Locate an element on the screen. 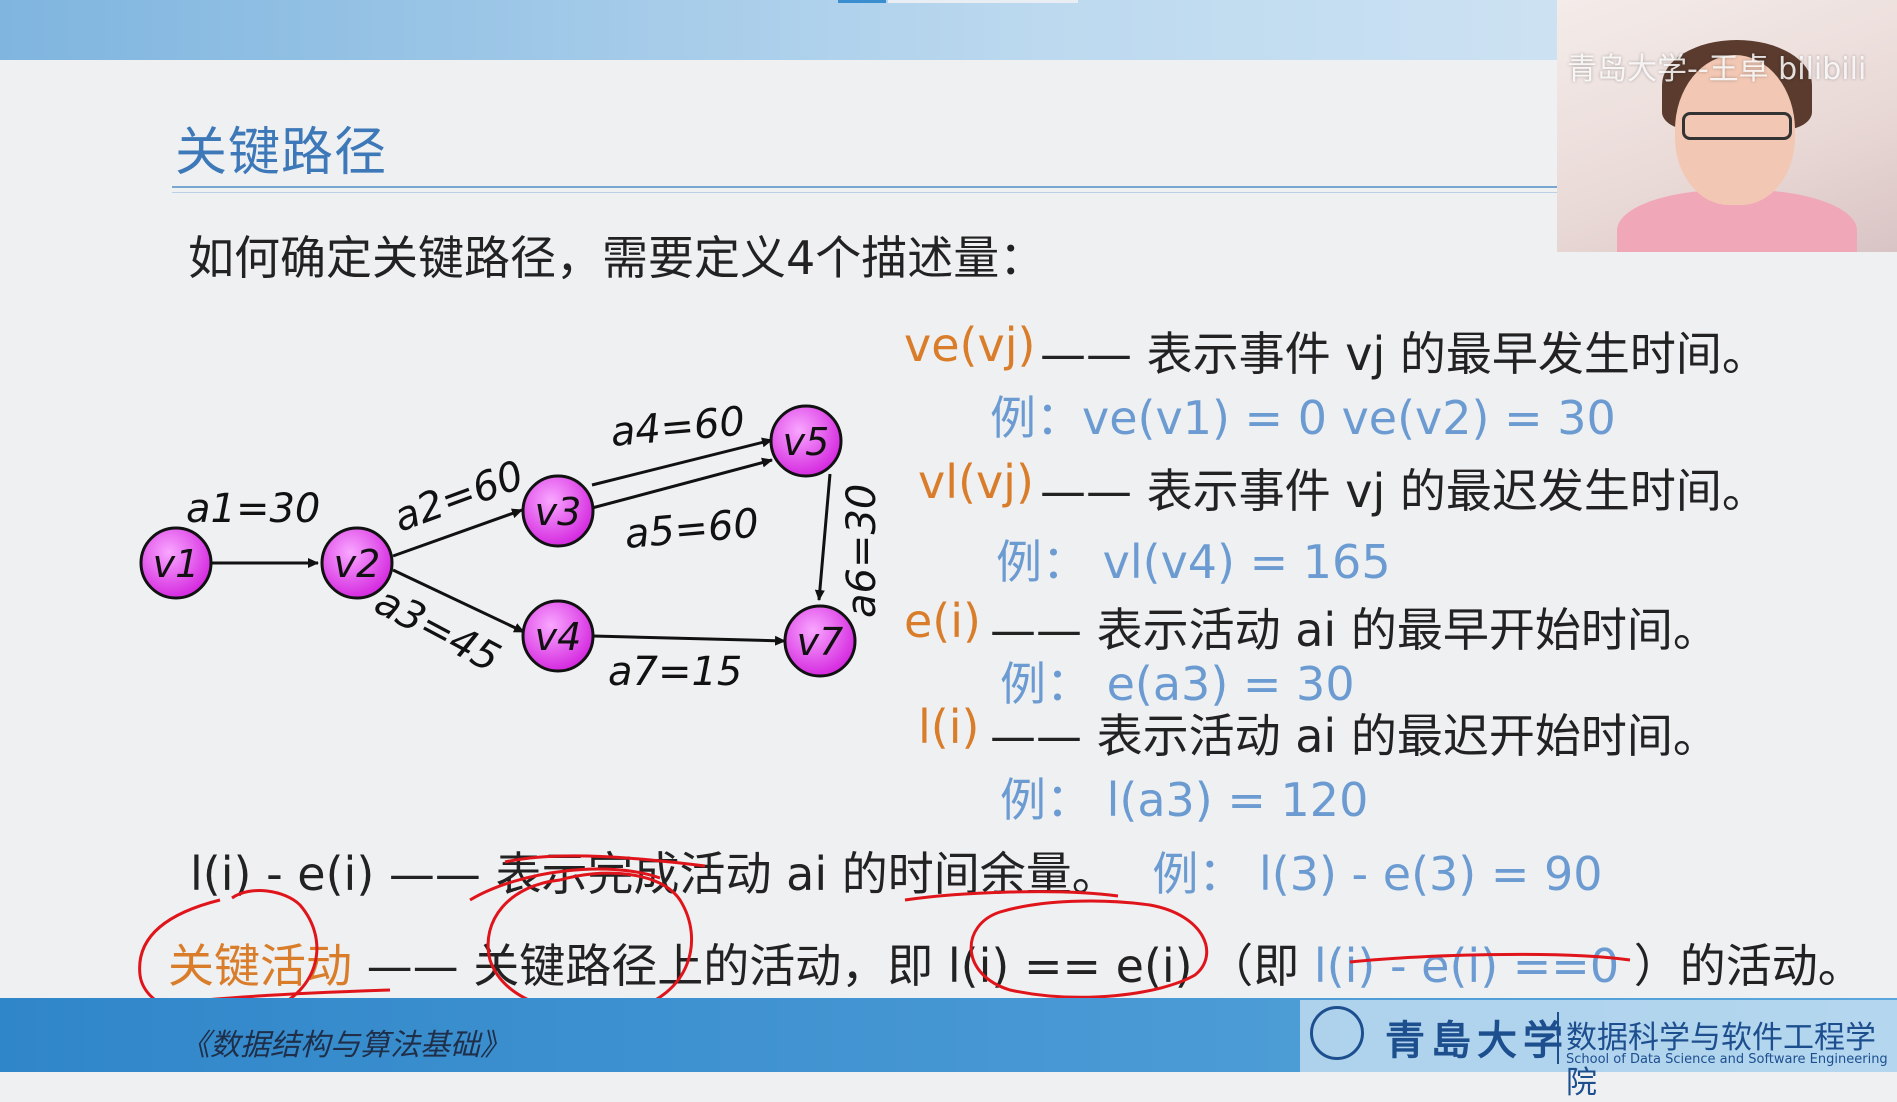 The width and height of the screenshot is (1897, 1102). def-vl-term: vl(vj) is located at coordinates (976, 482).